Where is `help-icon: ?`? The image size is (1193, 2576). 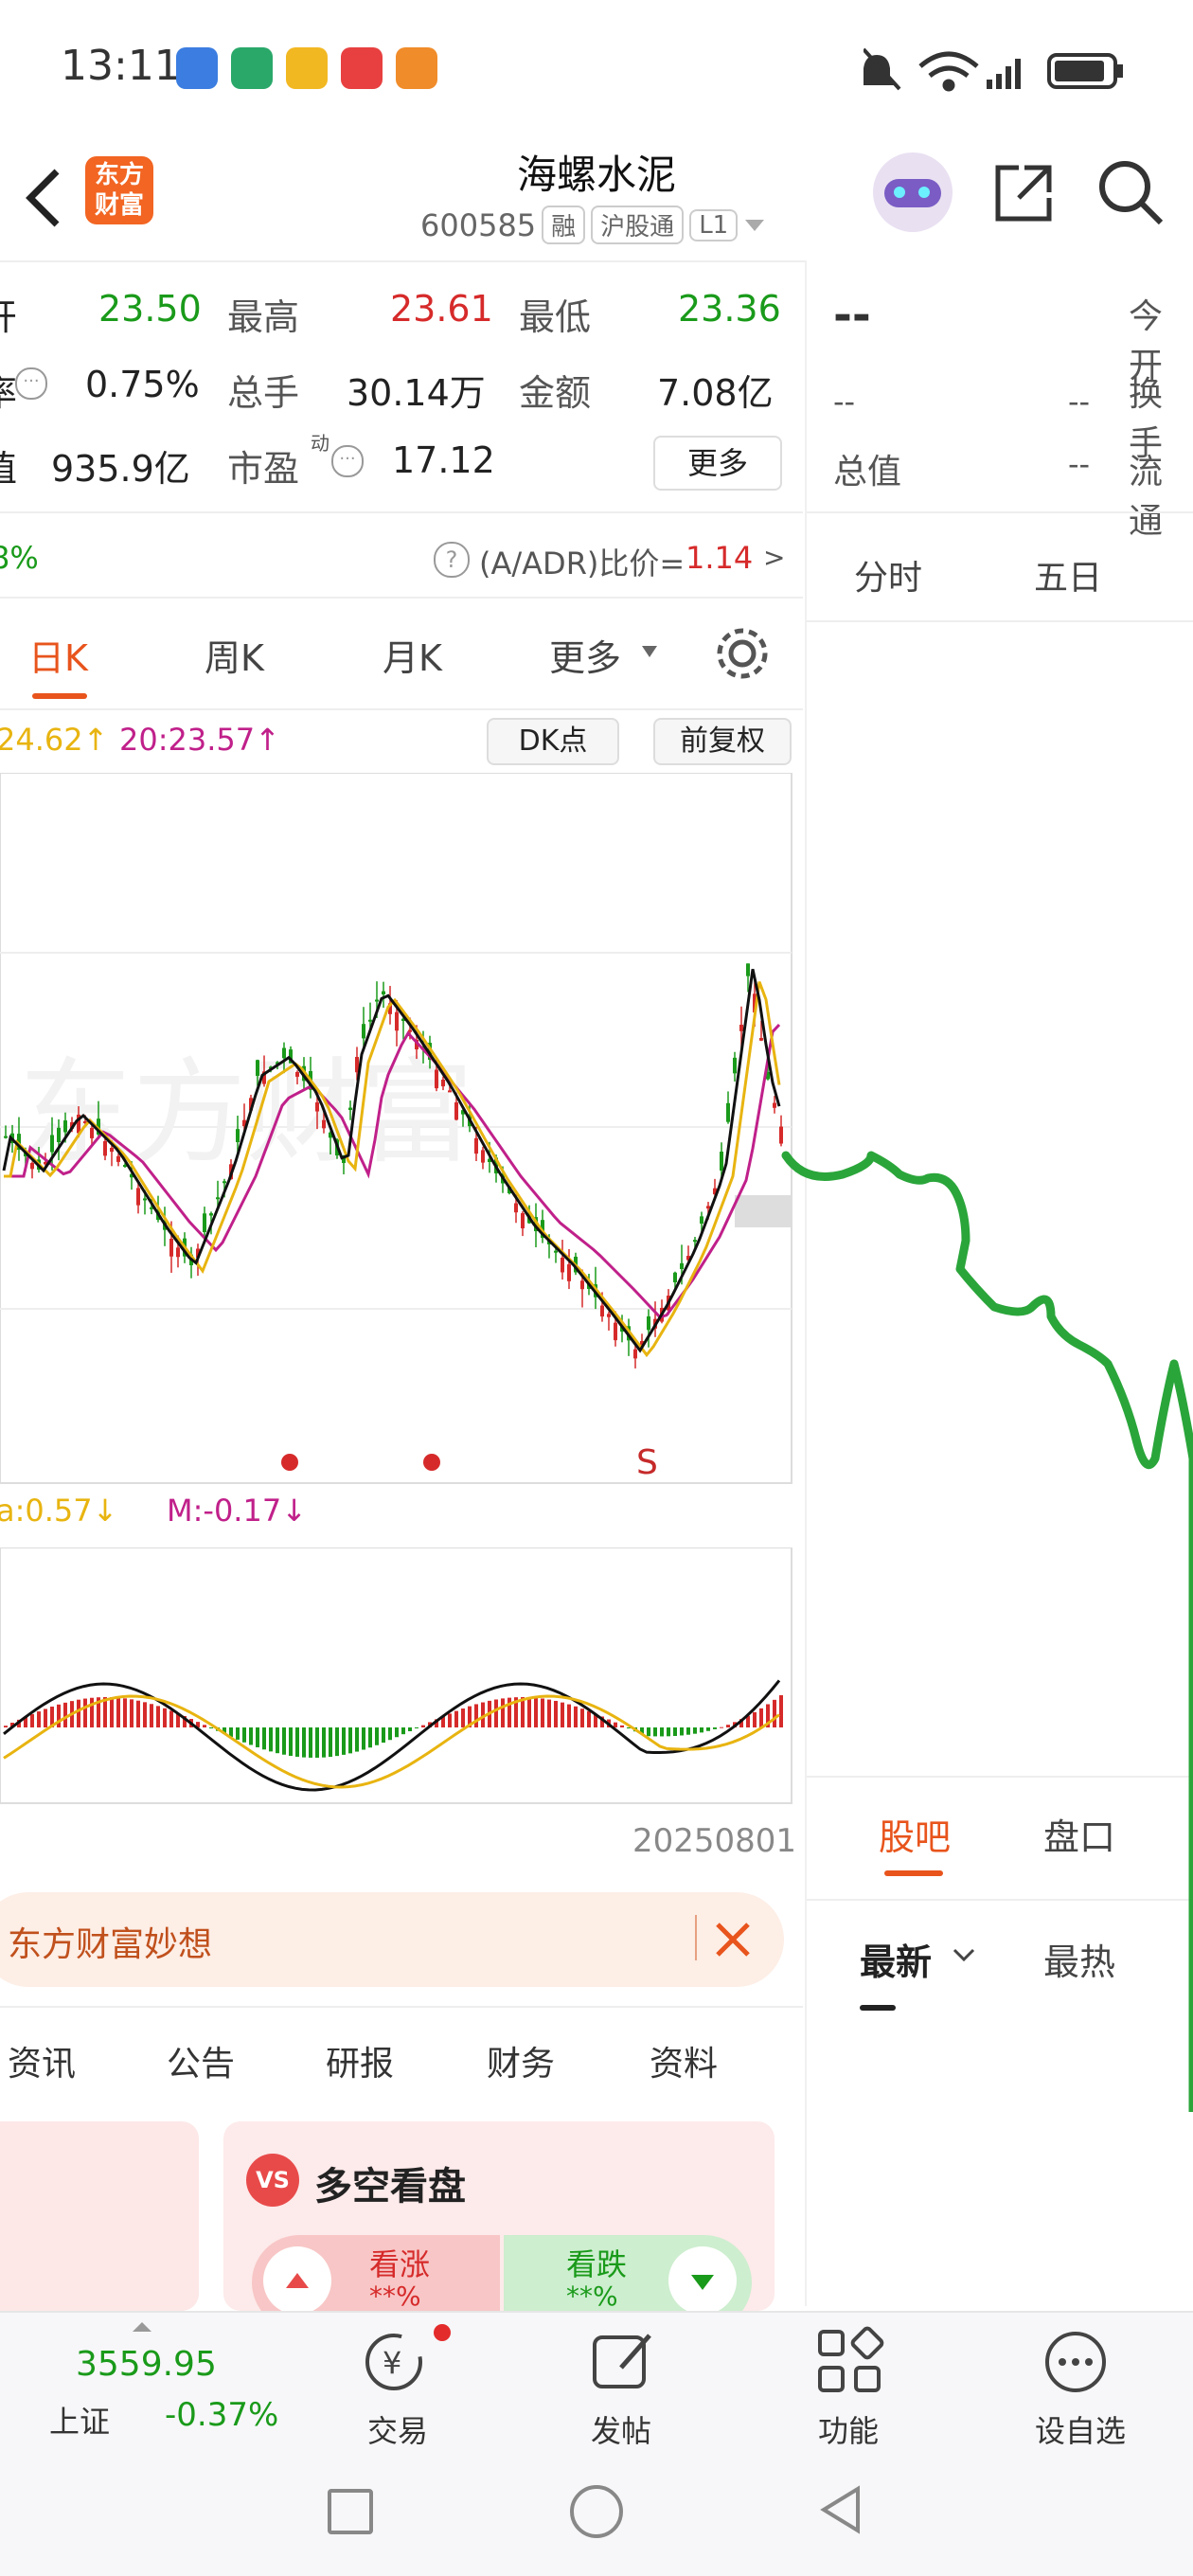
help-icon: ? is located at coordinates (452, 560).